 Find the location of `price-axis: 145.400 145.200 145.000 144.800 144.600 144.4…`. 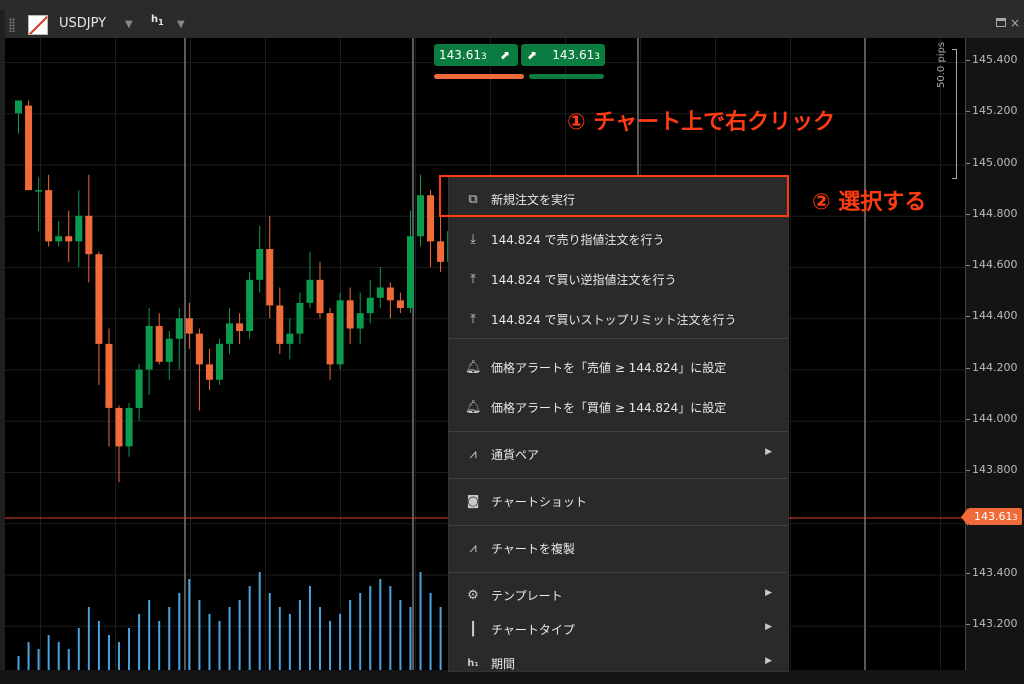

price-axis: 145.400 145.200 145.000 144.800 144.600 144.4… is located at coordinates (992, 354).